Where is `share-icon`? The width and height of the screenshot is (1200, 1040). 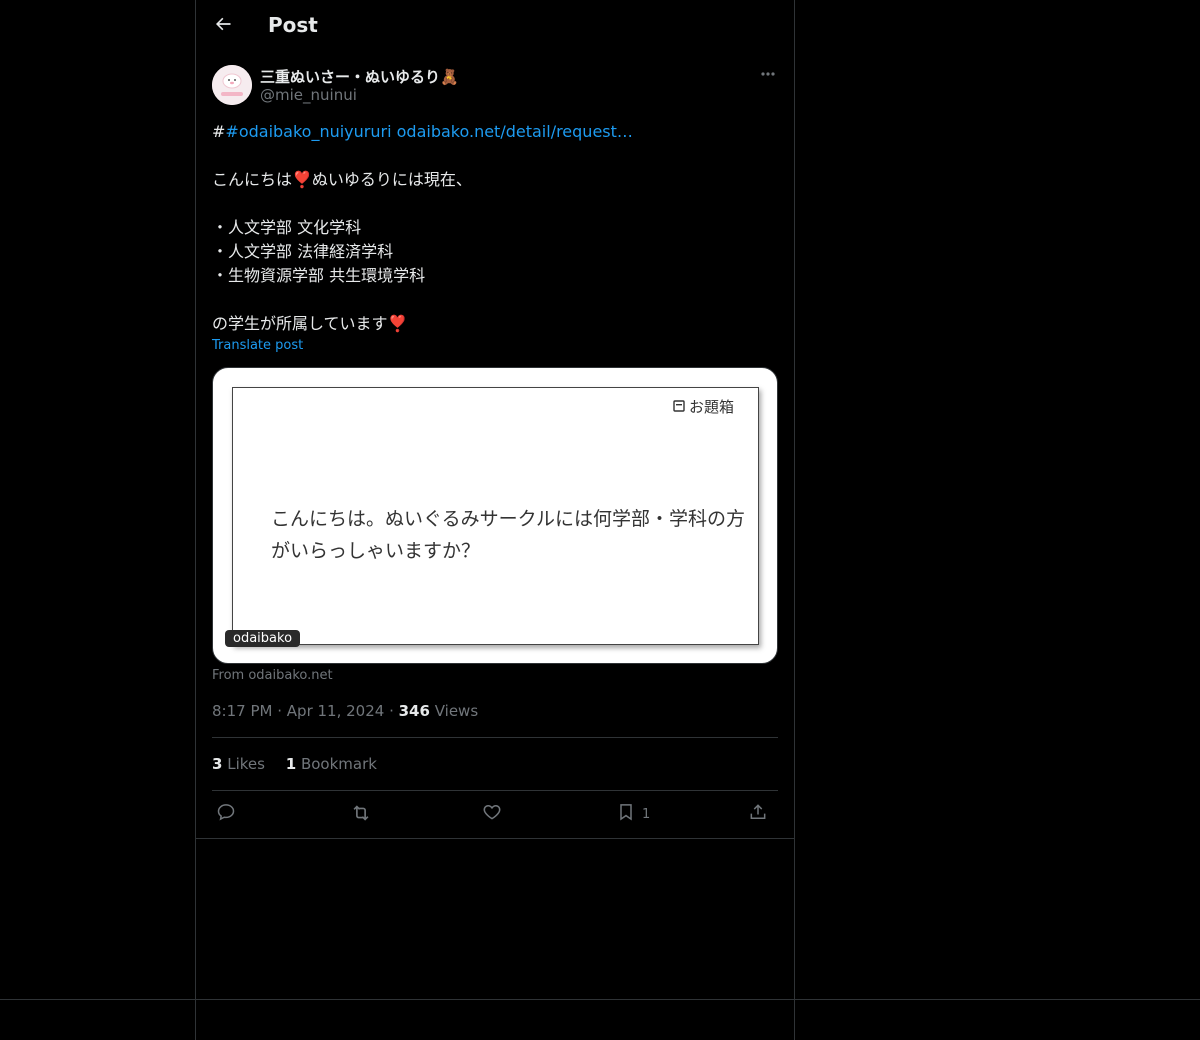 share-icon is located at coordinates (758, 814).